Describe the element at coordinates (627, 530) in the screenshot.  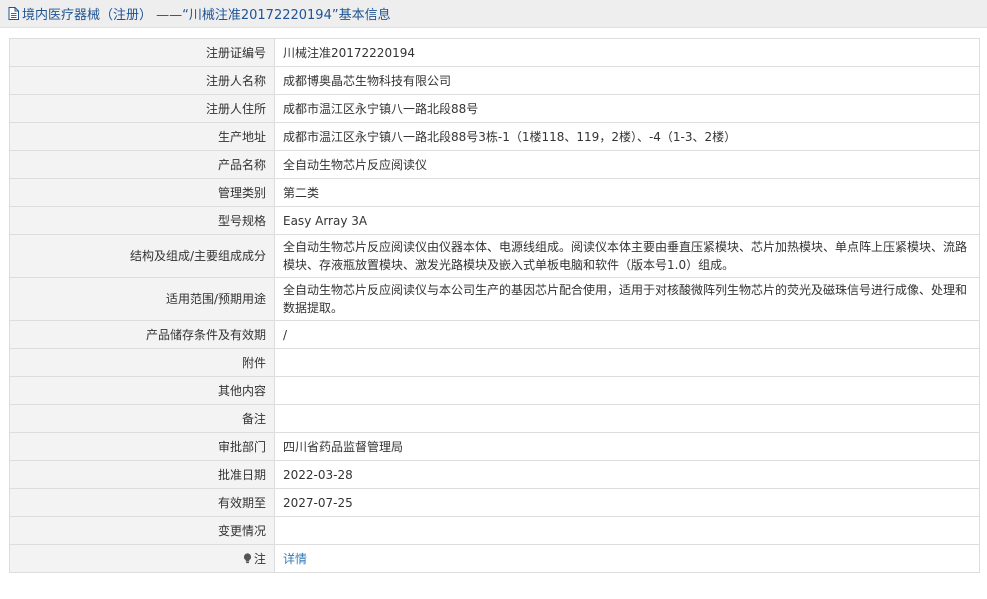
I see `row-value-change-history` at that location.